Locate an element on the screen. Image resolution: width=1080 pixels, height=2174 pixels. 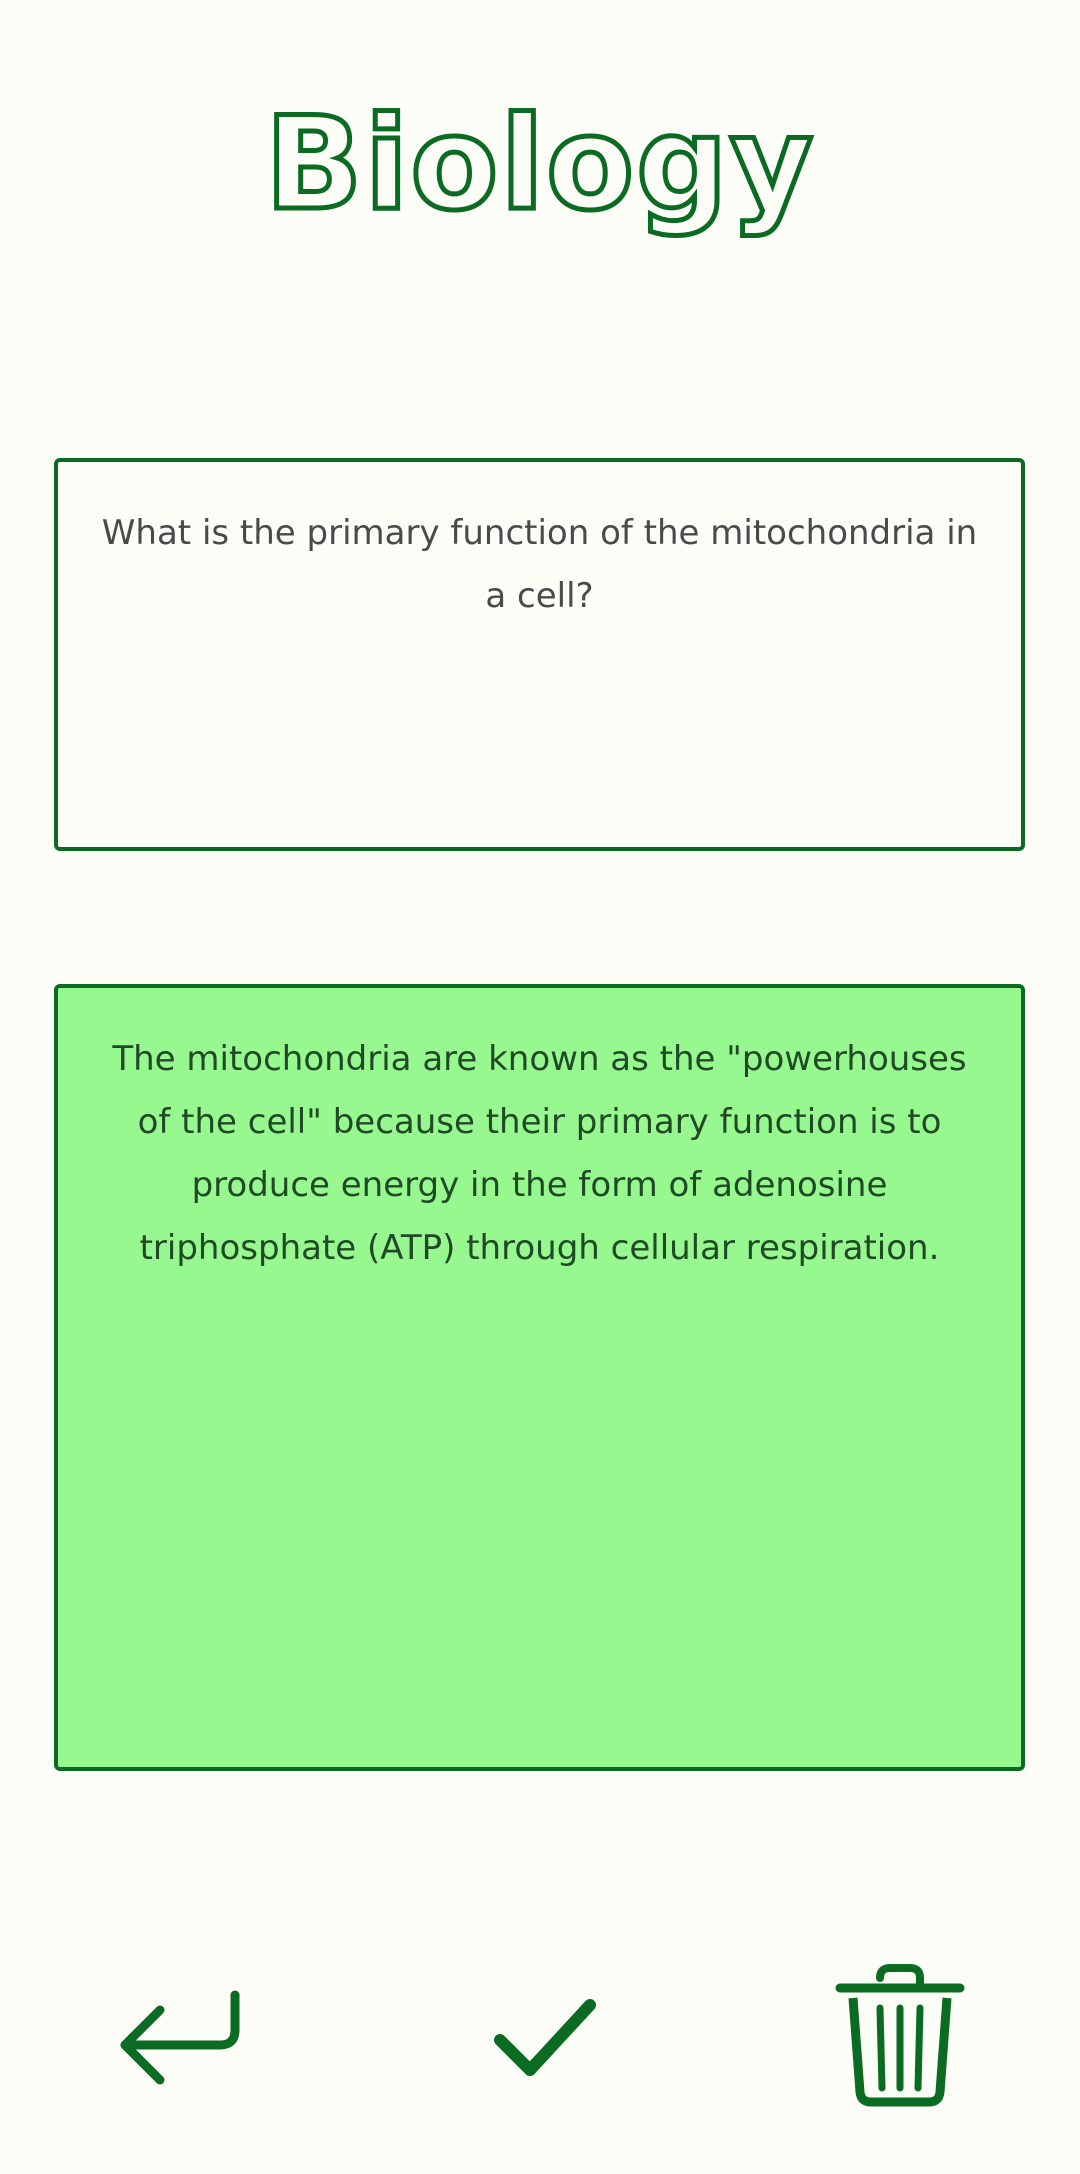
return-arrow-icon is located at coordinates (180, 2037).